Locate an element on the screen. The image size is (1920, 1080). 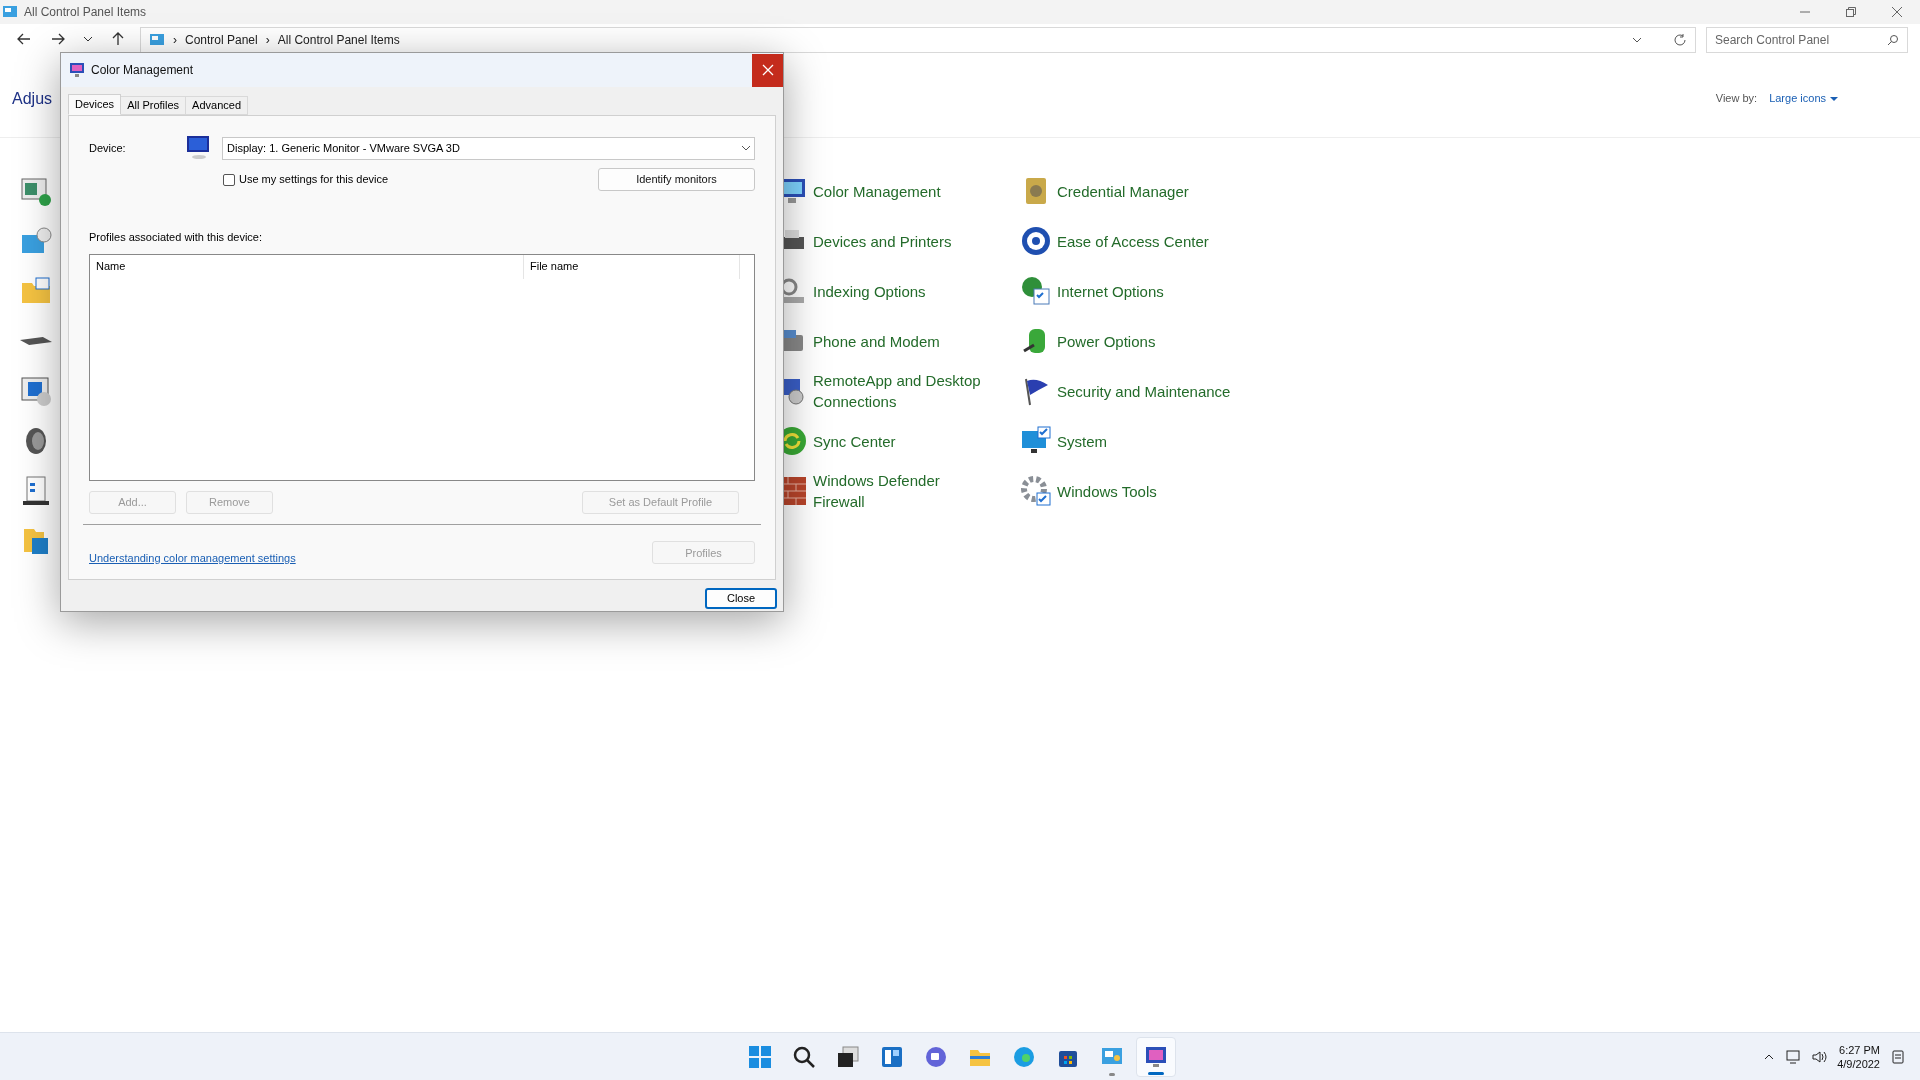
control-panel-link: Power Options is located at coordinates (1172, 341).